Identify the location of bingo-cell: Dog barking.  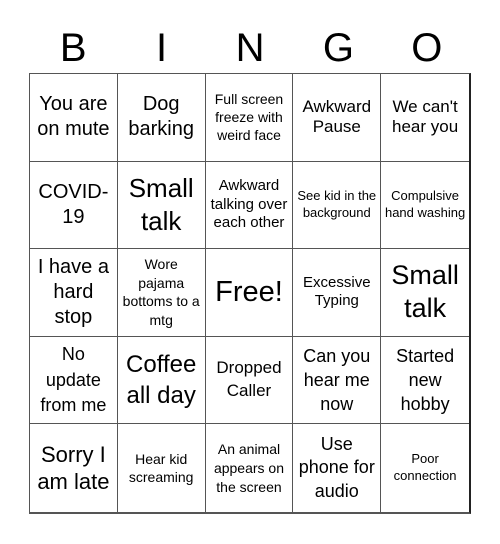
(161, 118).